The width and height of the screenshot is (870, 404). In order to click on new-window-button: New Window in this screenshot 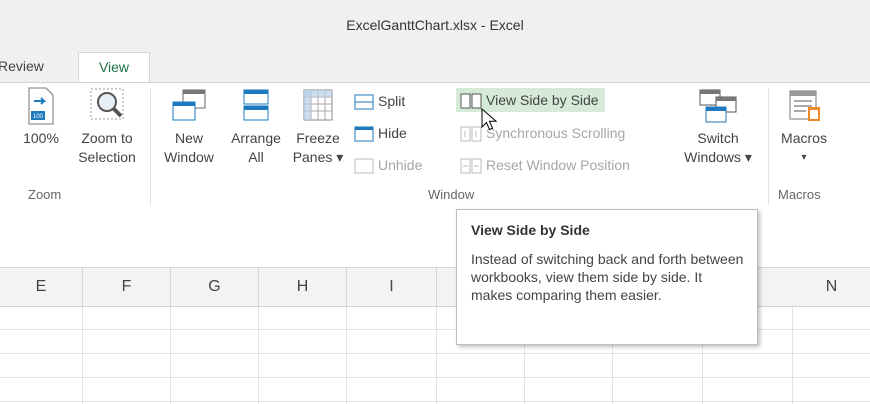, I will do `click(189, 127)`.